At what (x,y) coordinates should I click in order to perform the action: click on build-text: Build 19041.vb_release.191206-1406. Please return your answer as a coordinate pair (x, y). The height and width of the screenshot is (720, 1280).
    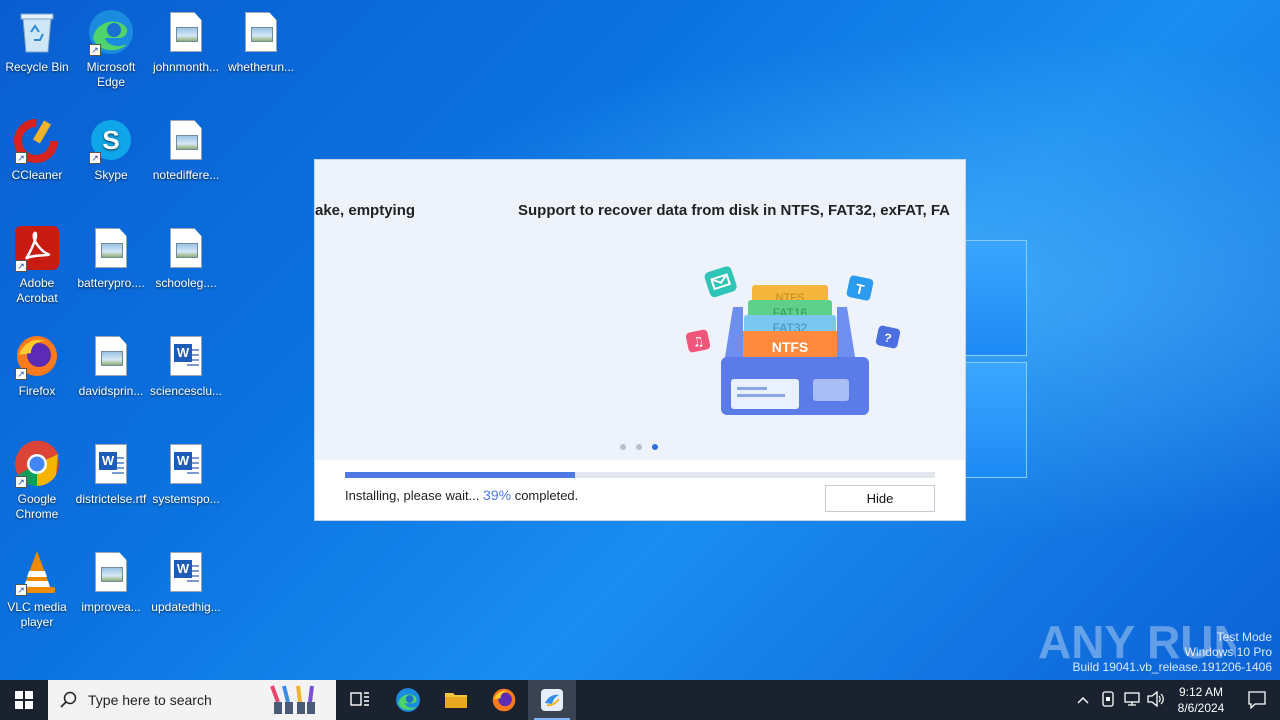
    Looking at the image, I should click on (1172, 667).